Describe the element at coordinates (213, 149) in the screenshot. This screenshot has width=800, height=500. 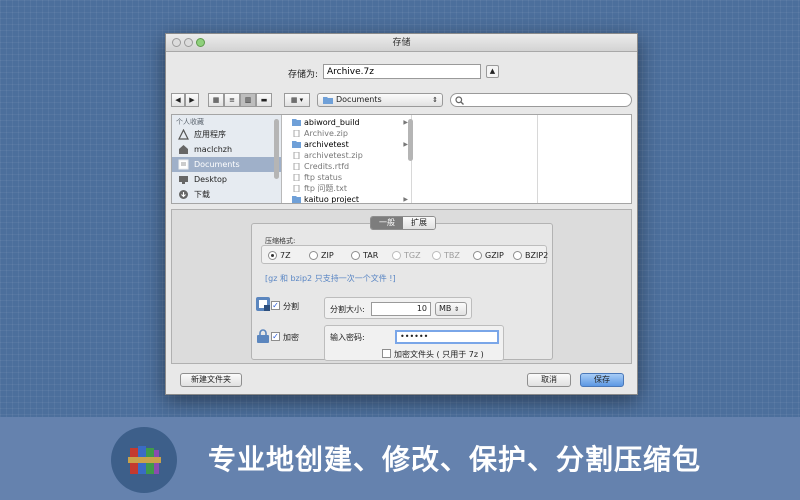
I see `sidebar-item-label: maclchzh` at that location.